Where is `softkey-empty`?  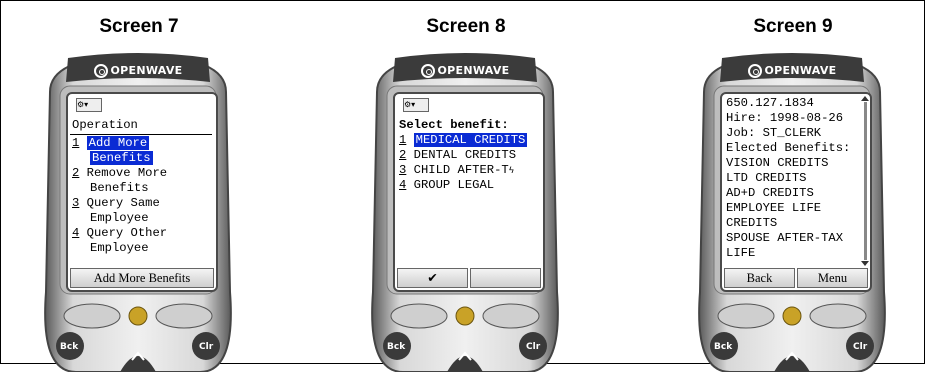
softkey-empty is located at coordinates (505, 278).